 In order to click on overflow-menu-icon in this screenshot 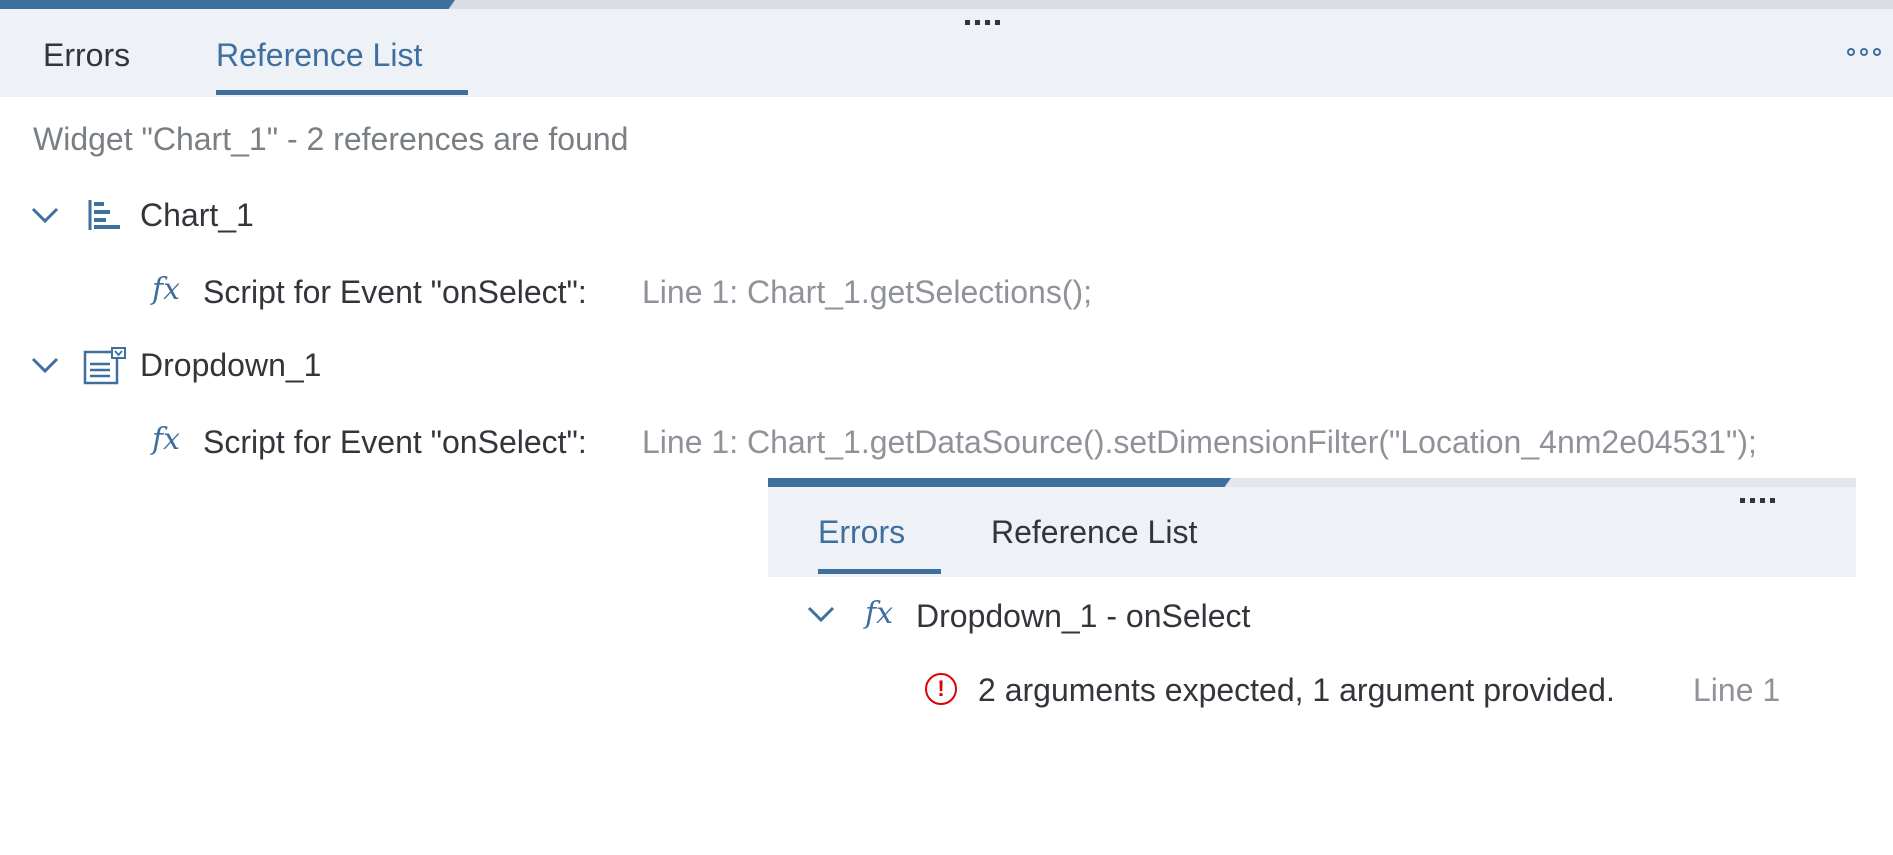, I will do `click(1864, 52)`.